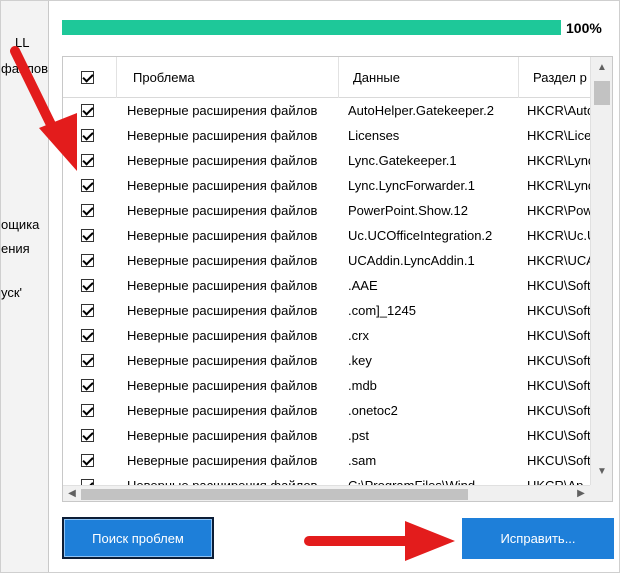  Describe the element at coordinates (402, 160) in the screenshot. I see `data-cell: Lync.Gatekeeper.1` at that location.